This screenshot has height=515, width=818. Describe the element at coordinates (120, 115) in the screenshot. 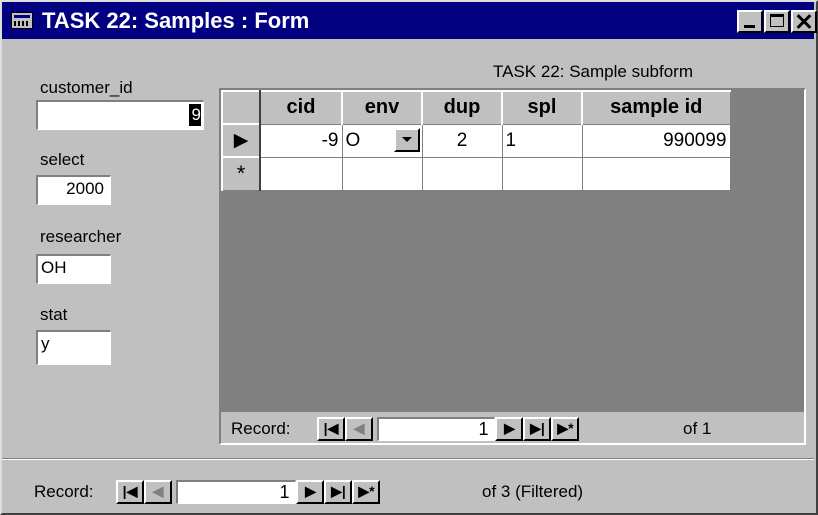

I see `customer-id-field: 9` at that location.